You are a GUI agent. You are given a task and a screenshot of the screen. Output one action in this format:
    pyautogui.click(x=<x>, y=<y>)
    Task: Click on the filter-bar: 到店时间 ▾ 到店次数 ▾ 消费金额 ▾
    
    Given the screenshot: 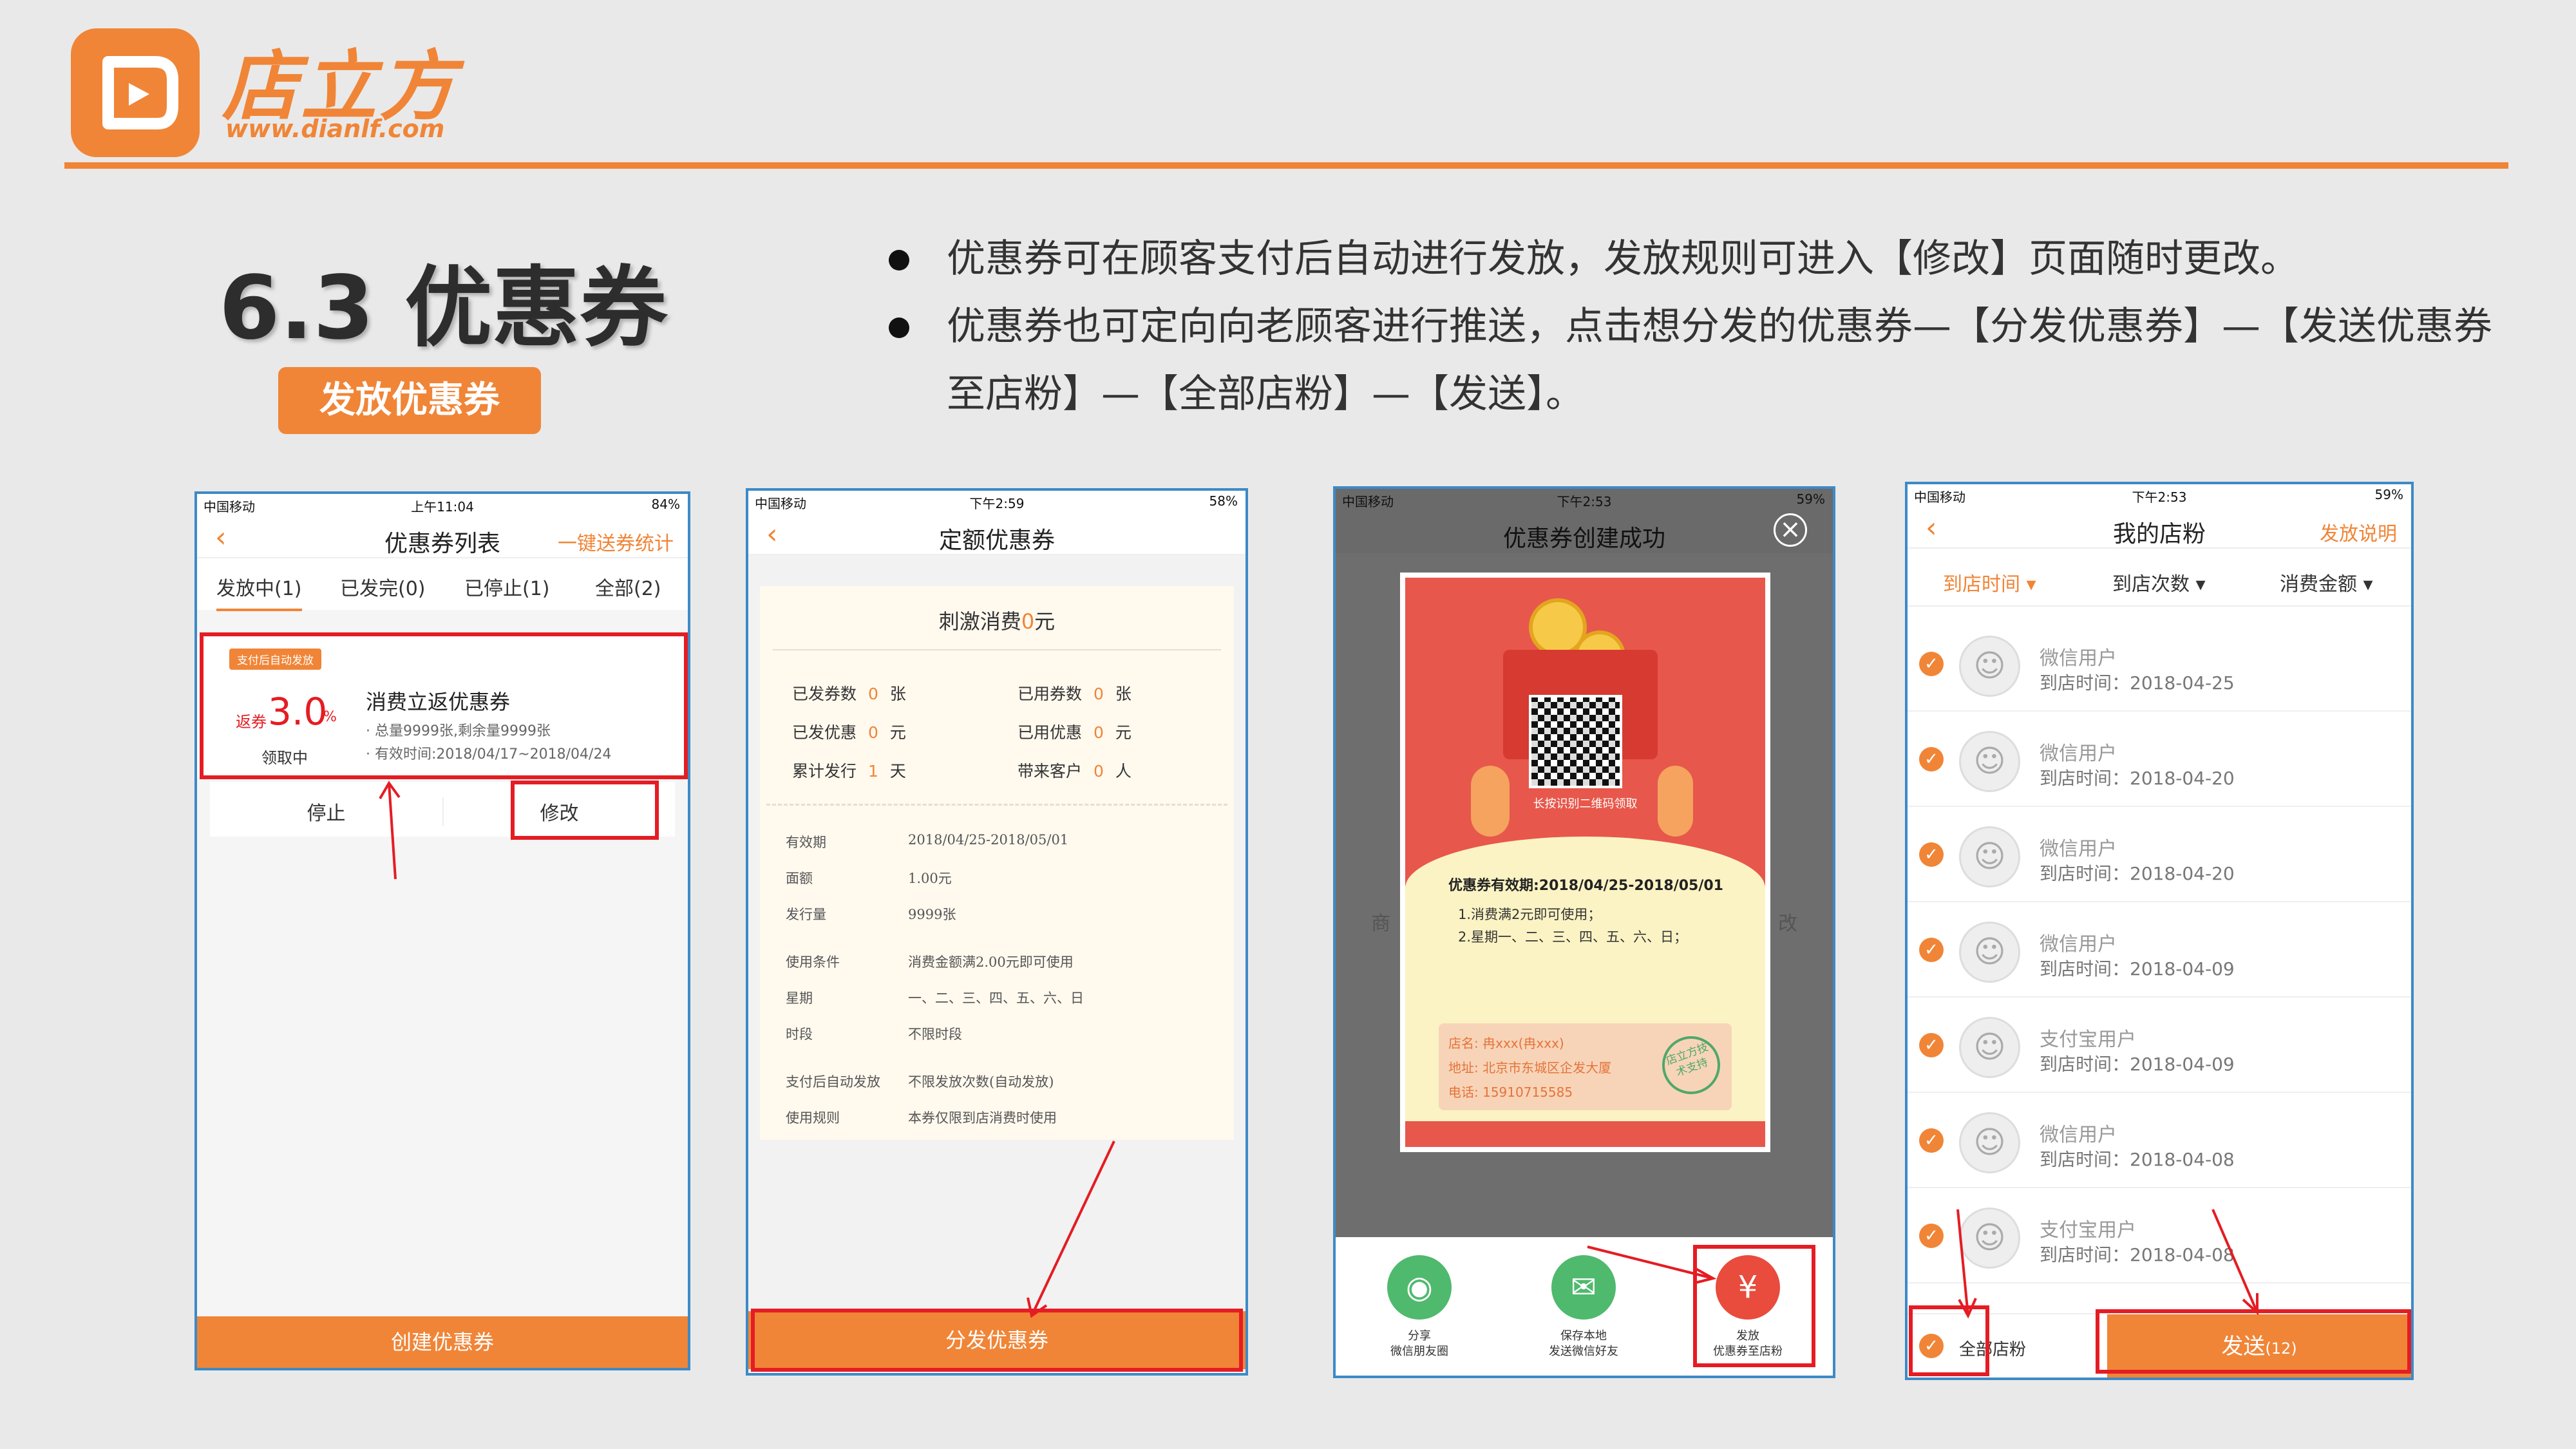 What is the action you would take?
    pyautogui.click(x=2159, y=581)
    